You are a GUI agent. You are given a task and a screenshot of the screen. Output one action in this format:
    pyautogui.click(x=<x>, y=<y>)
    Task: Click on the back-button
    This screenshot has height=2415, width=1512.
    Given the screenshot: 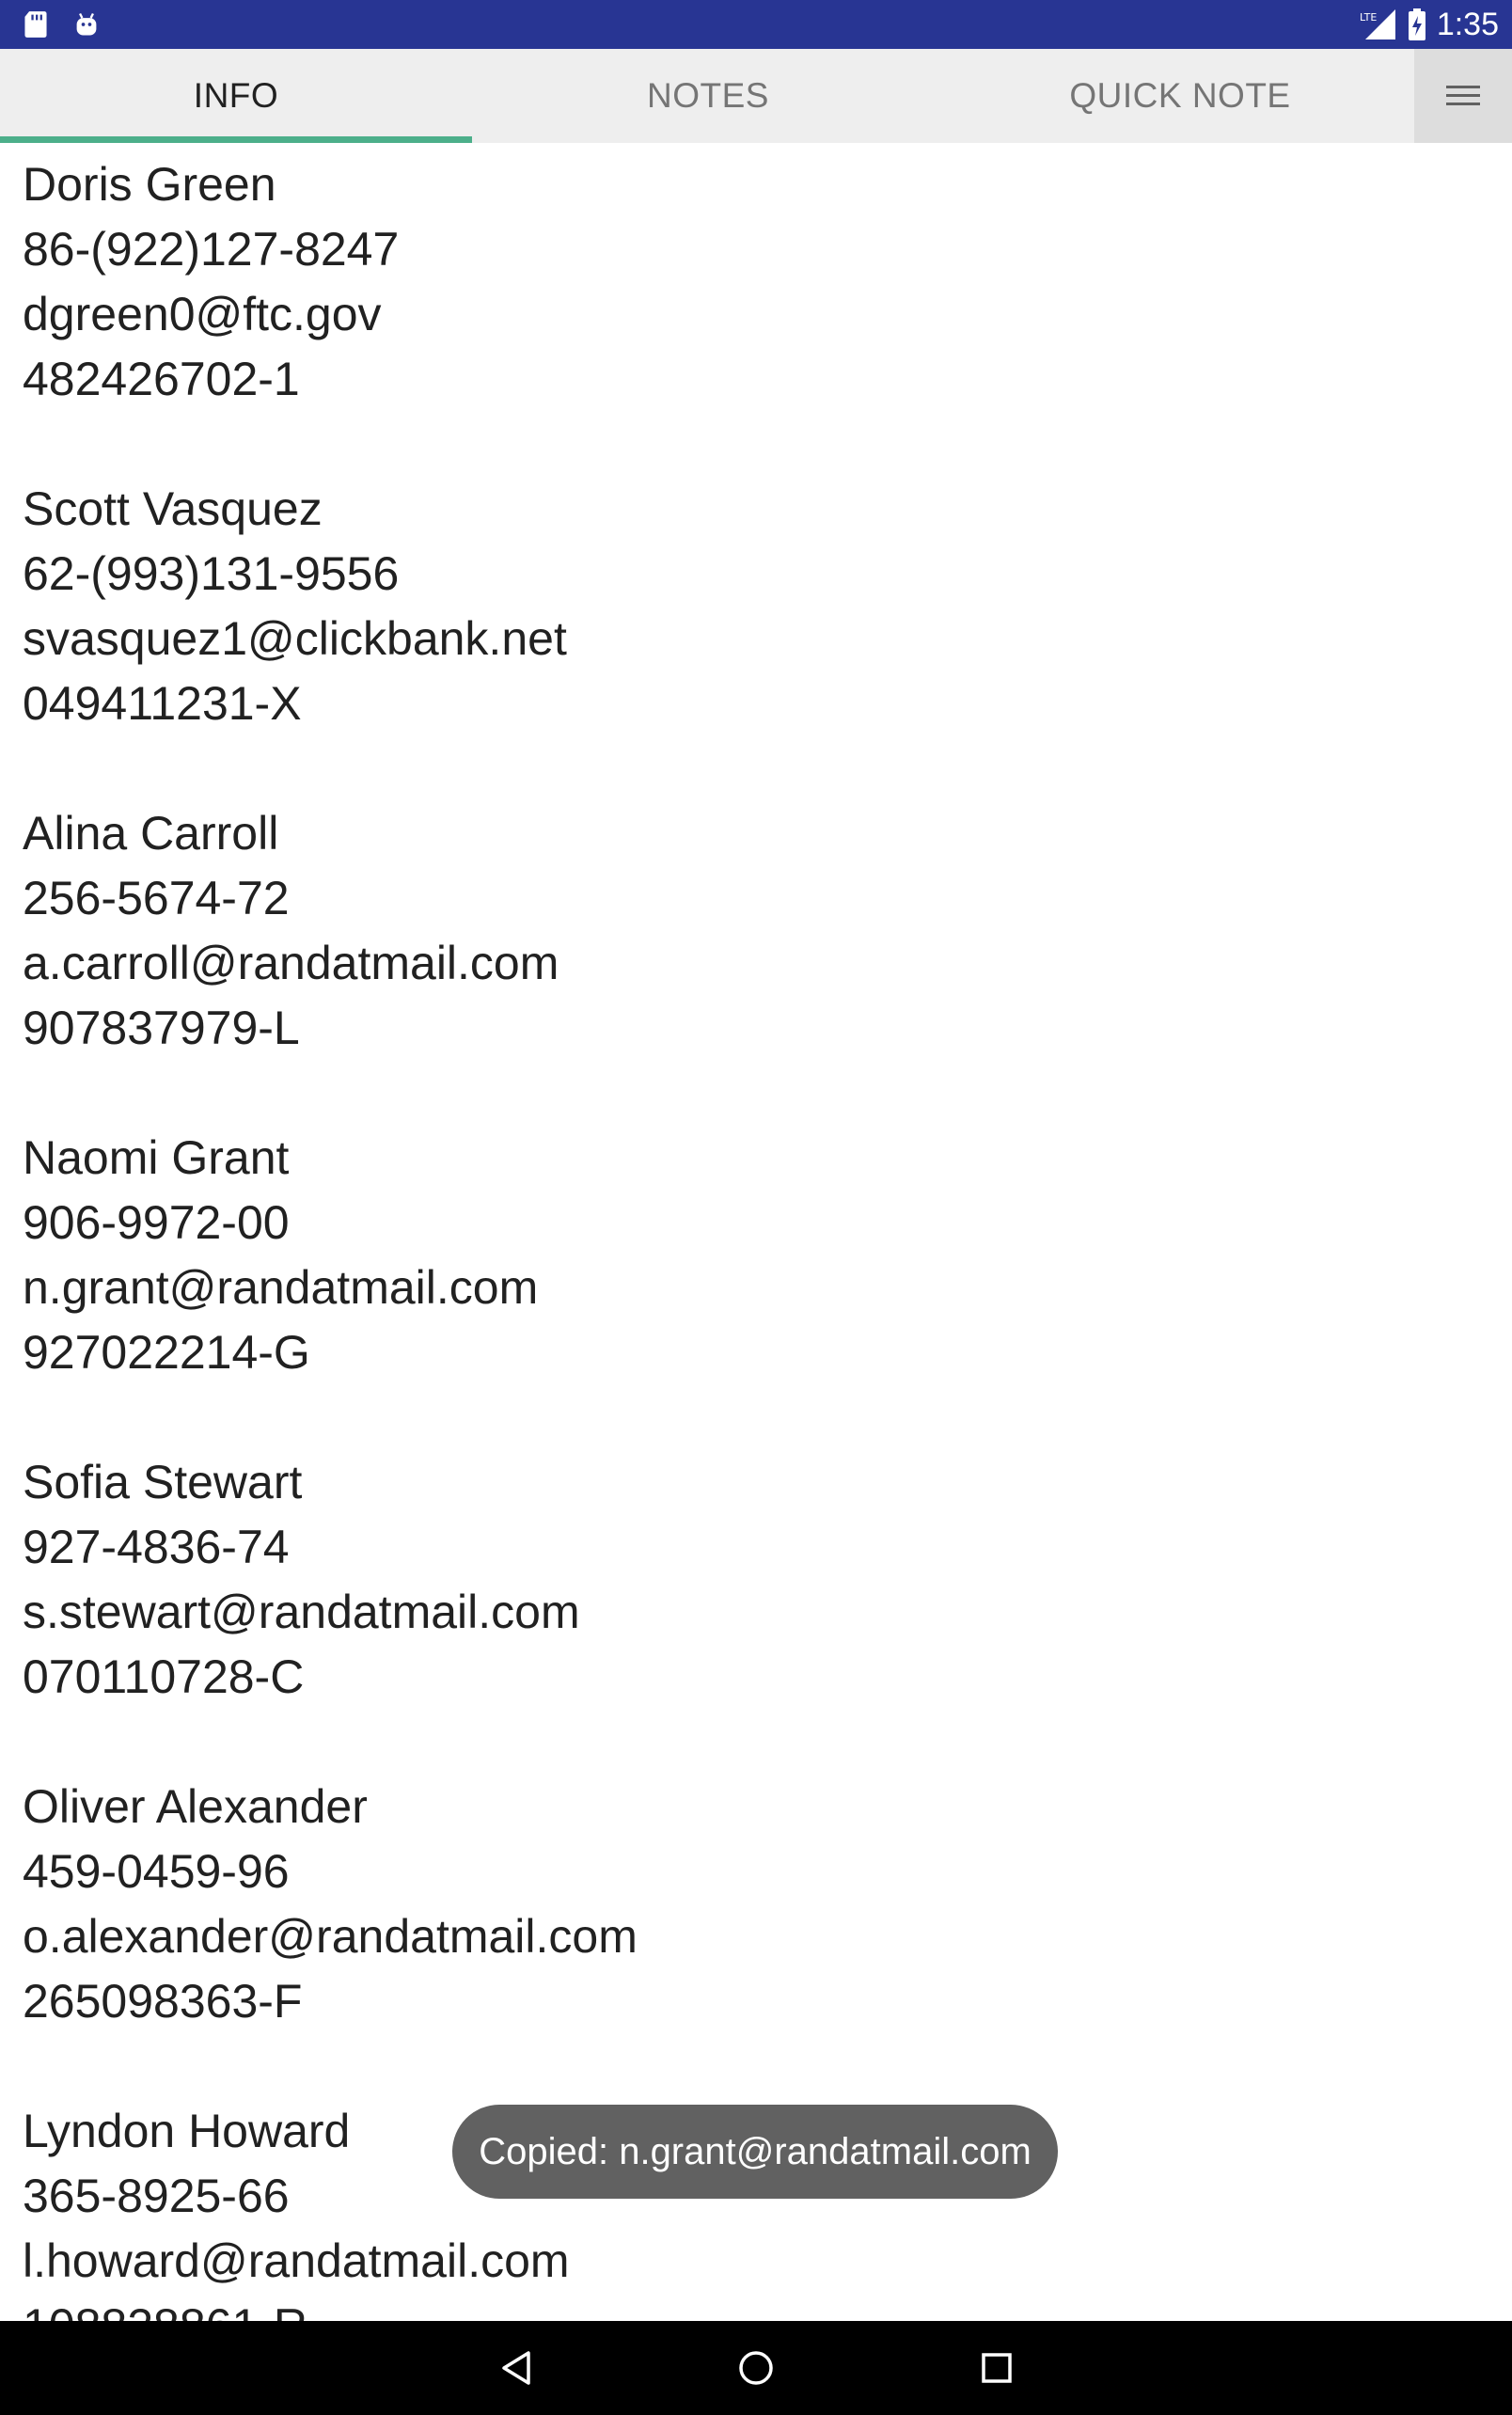 What is the action you would take?
    pyautogui.click(x=517, y=2368)
    